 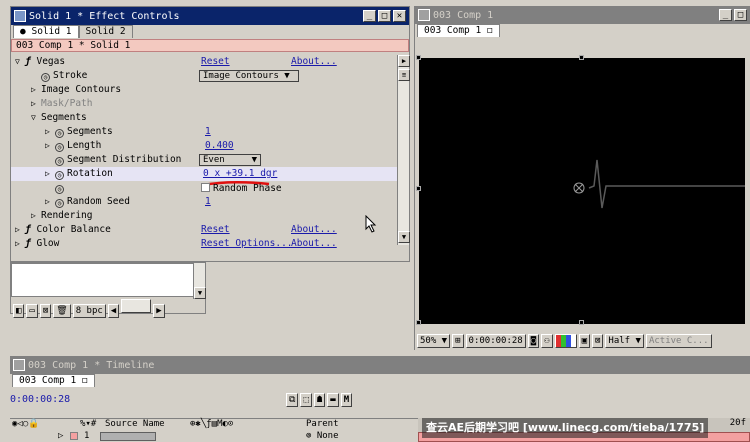 What do you see at coordinates (319, 400) in the screenshot?
I see `hide-shy-layers-icon: ☗` at bounding box center [319, 400].